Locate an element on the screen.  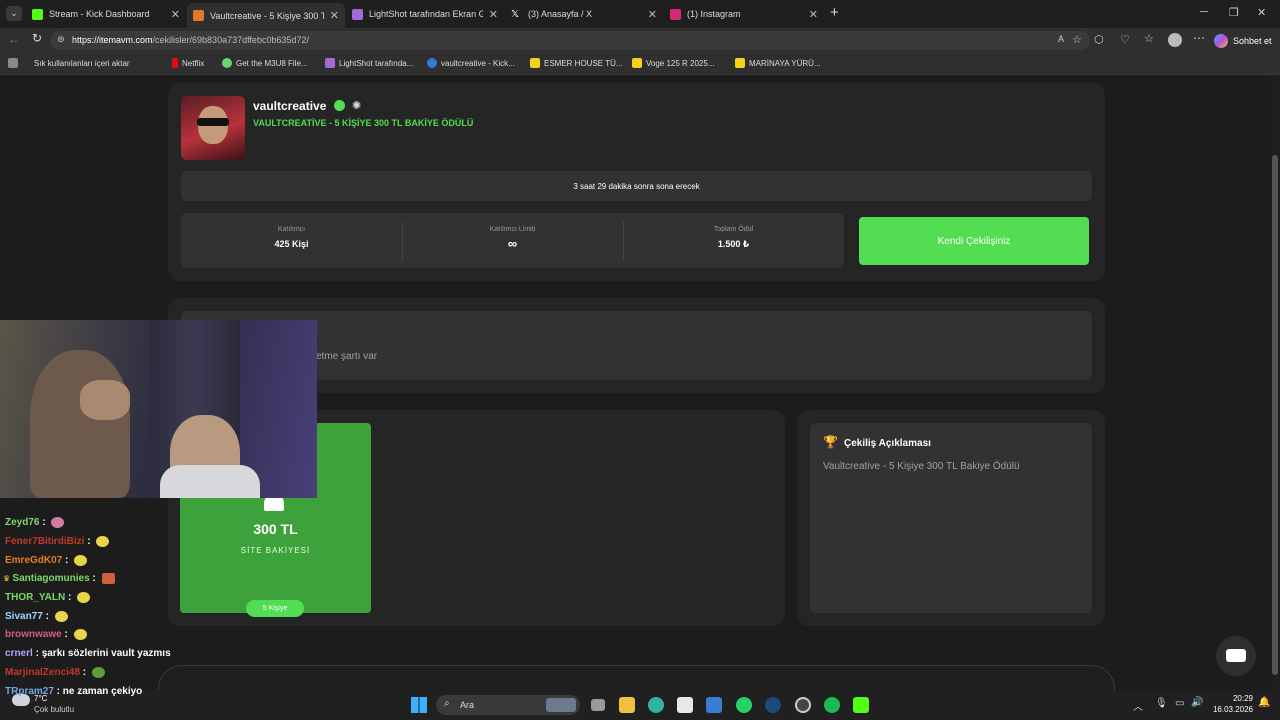
whatsapp-icon is located at coordinates (744, 705).